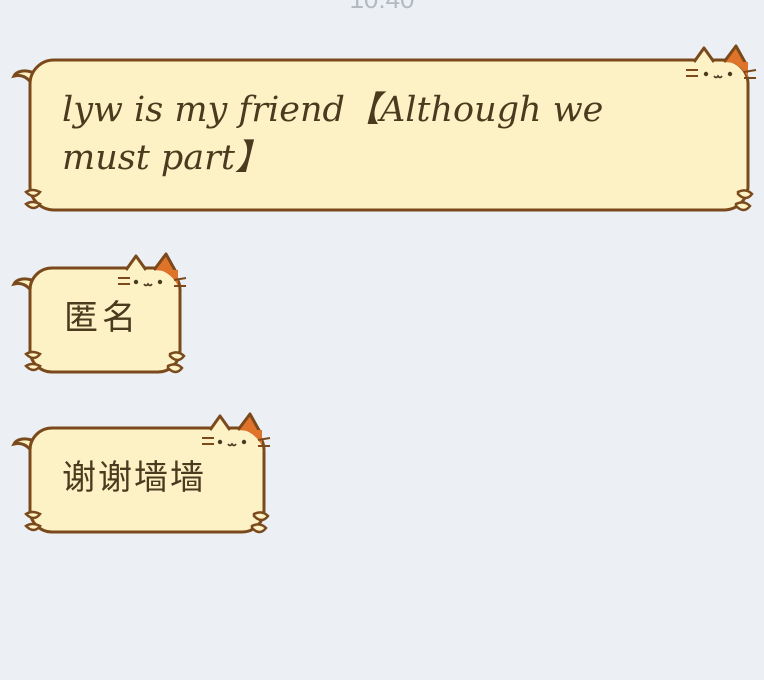  Describe the element at coordinates (102, 318) in the screenshot. I see `message-text: 匿名` at that location.